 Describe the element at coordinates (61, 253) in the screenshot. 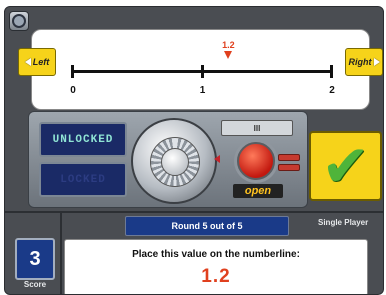

I see `divider` at that location.